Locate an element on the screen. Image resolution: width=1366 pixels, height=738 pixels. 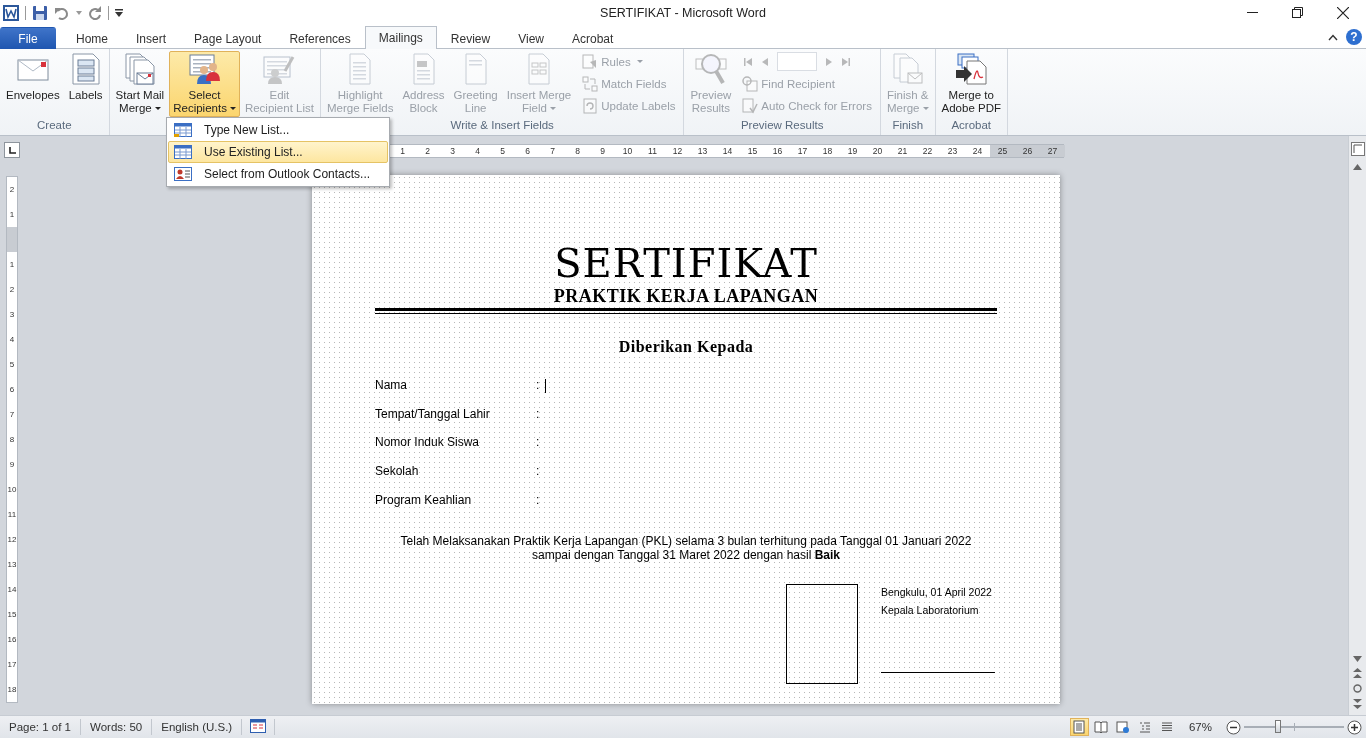
ribbon-tab: Review is located at coordinates (470, 38).